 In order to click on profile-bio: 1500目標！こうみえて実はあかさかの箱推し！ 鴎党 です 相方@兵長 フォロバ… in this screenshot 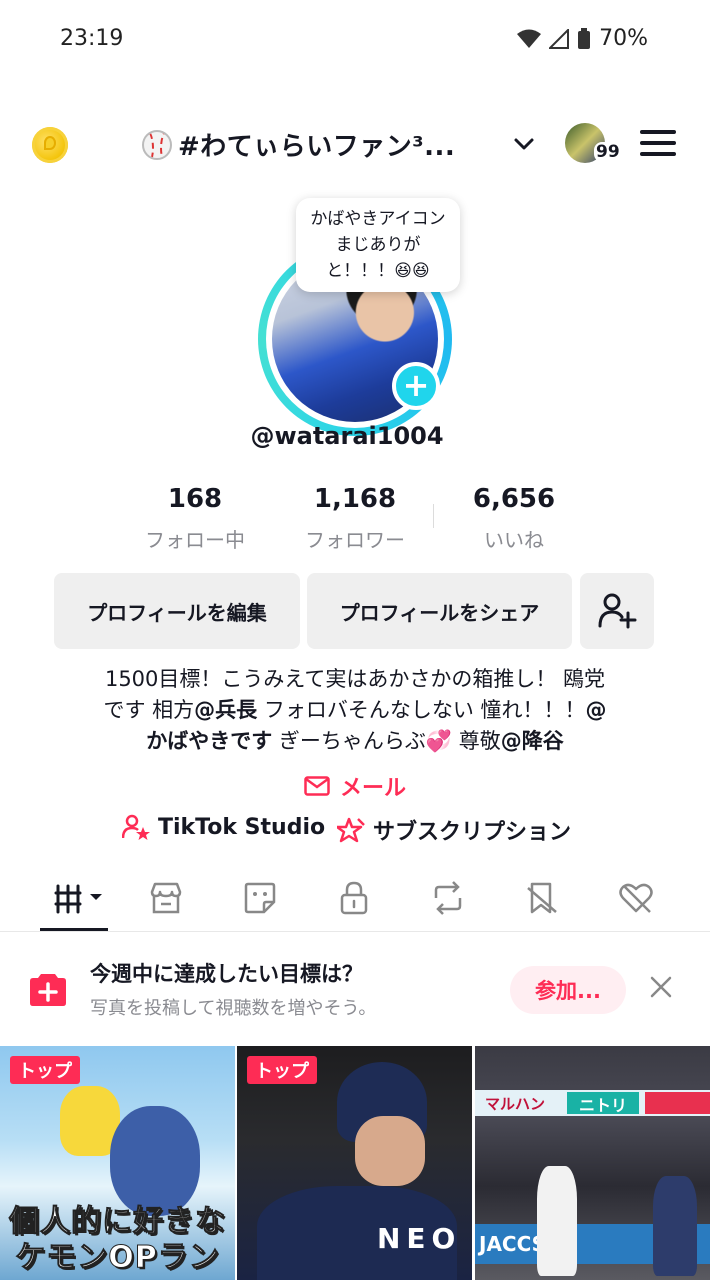, I will do `click(355, 710)`.